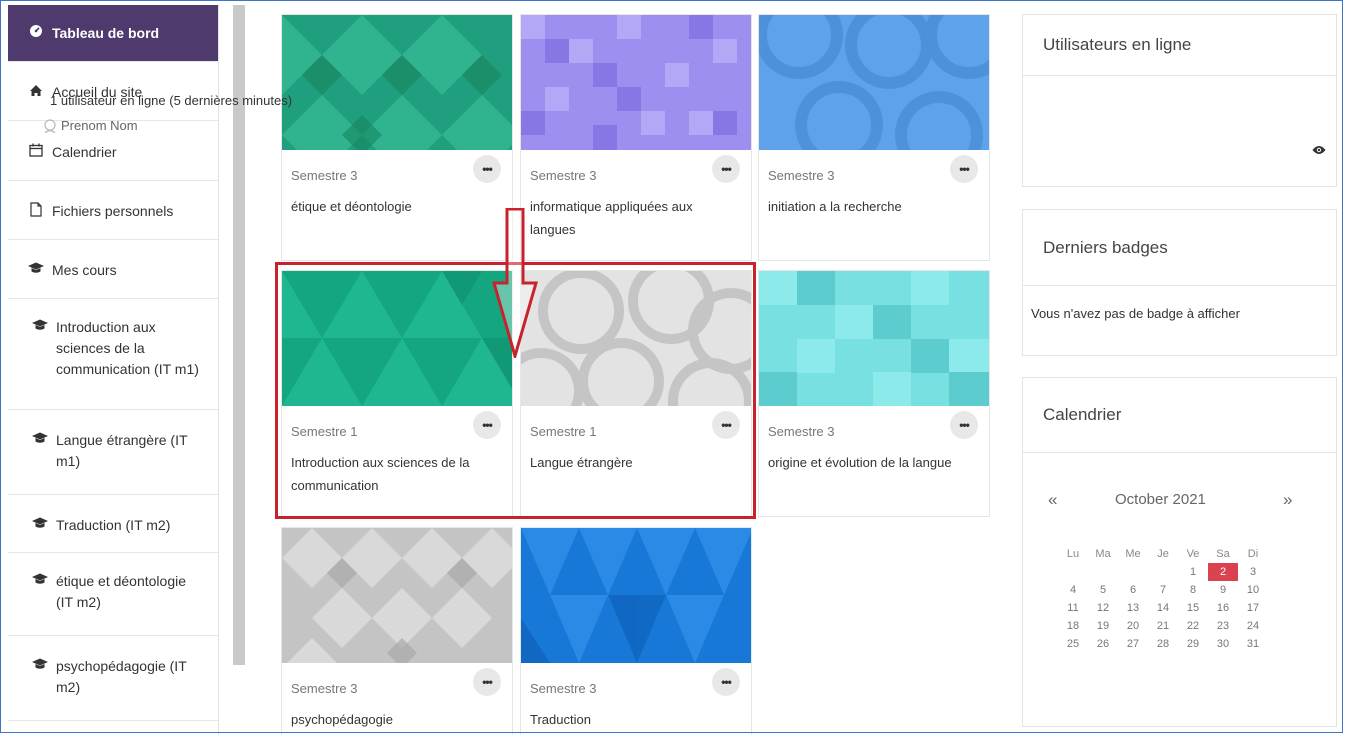 The height and width of the screenshot is (735, 1345). Describe the element at coordinates (1103, 626) in the screenshot. I see `calendar-day: 19` at that location.